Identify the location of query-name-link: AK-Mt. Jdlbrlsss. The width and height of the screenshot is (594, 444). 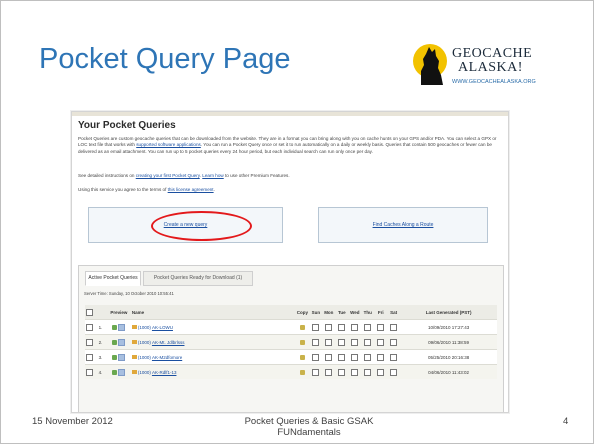
(168, 342).